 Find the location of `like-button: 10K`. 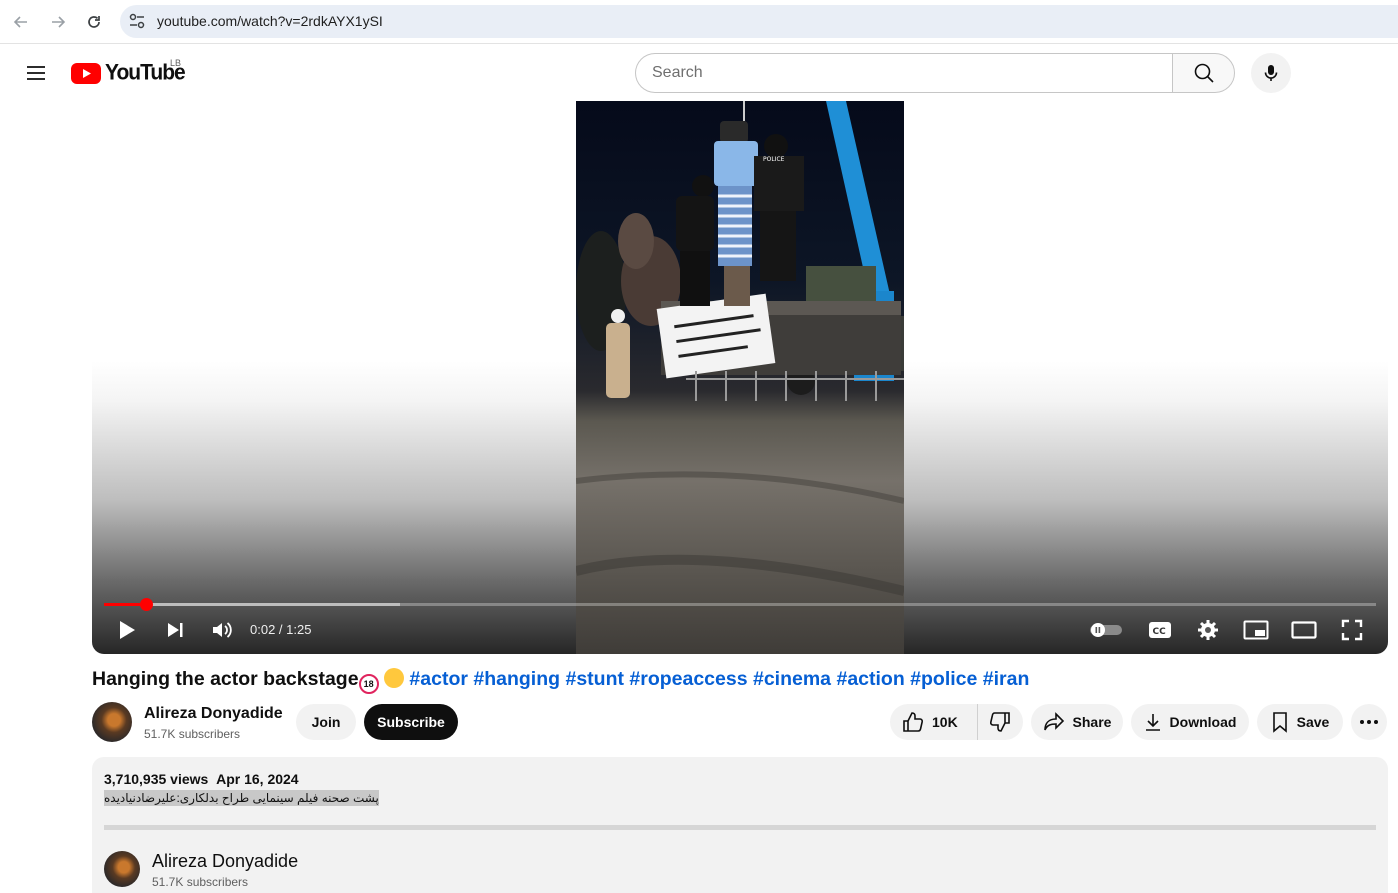

like-button: 10K is located at coordinates (934, 722).